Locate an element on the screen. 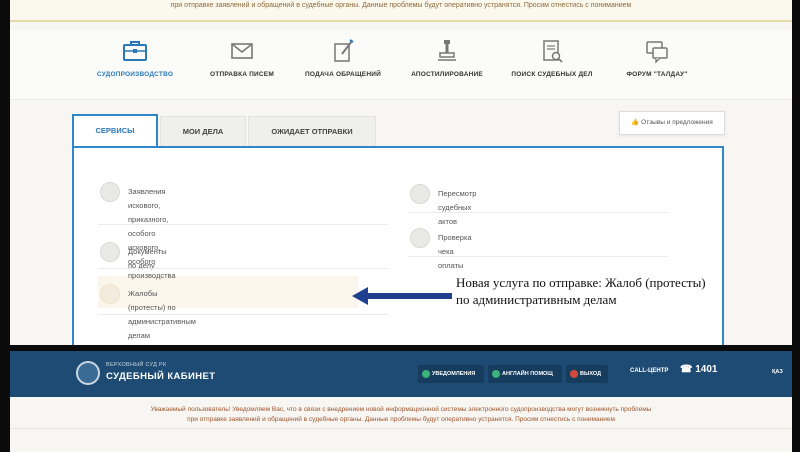  phone-icon: ☎ is located at coordinates (688, 369).